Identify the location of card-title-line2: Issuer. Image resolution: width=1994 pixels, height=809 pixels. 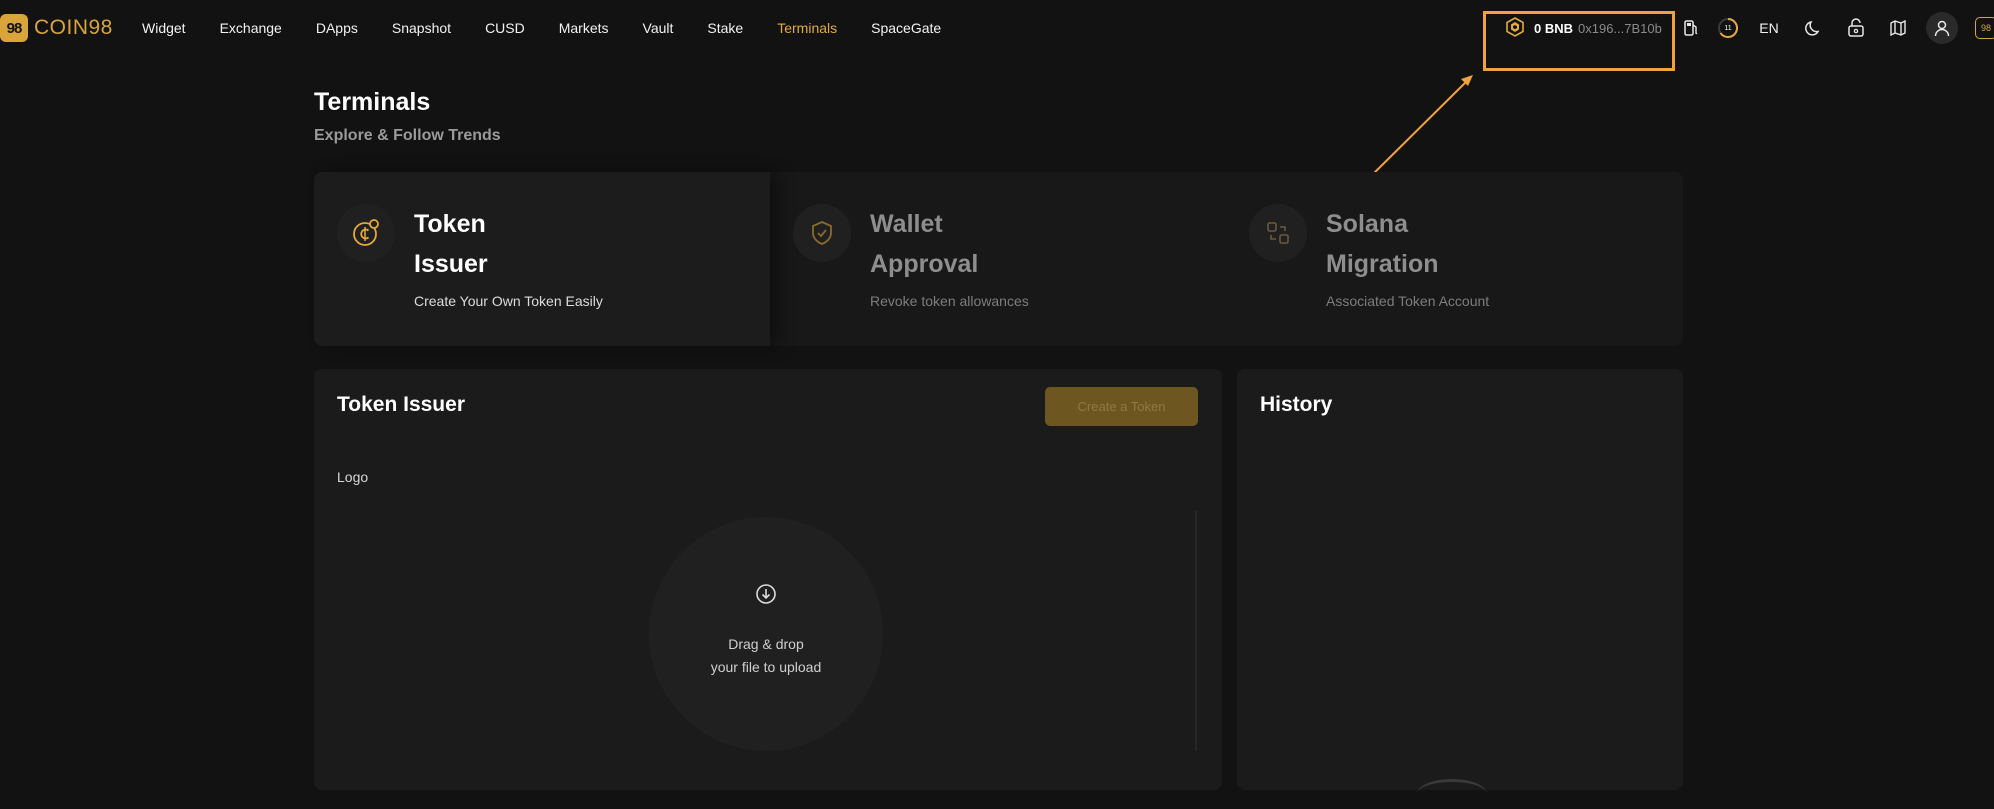
(451, 264).